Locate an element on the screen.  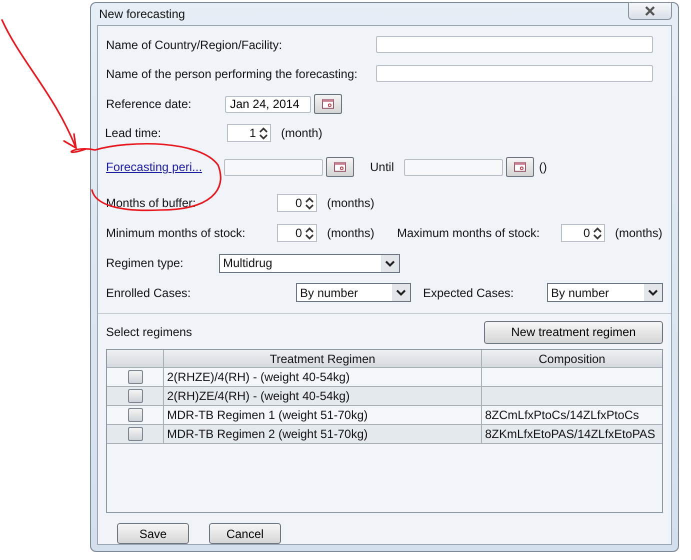
section-label: Select regimens is located at coordinates (149, 332).